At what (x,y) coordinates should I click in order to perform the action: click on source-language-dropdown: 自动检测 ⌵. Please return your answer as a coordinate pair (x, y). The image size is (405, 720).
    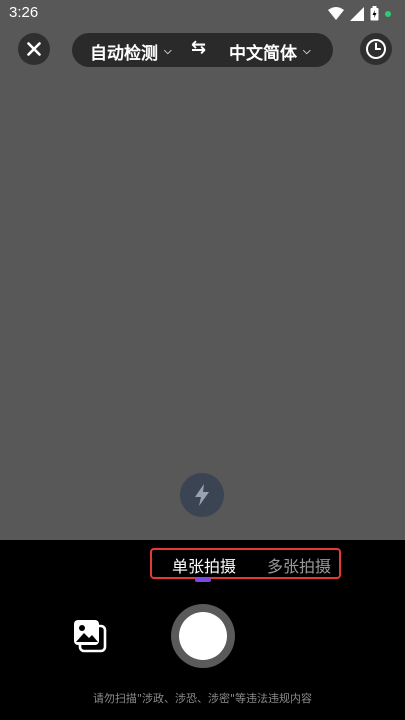
    Looking at the image, I should click on (131, 51).